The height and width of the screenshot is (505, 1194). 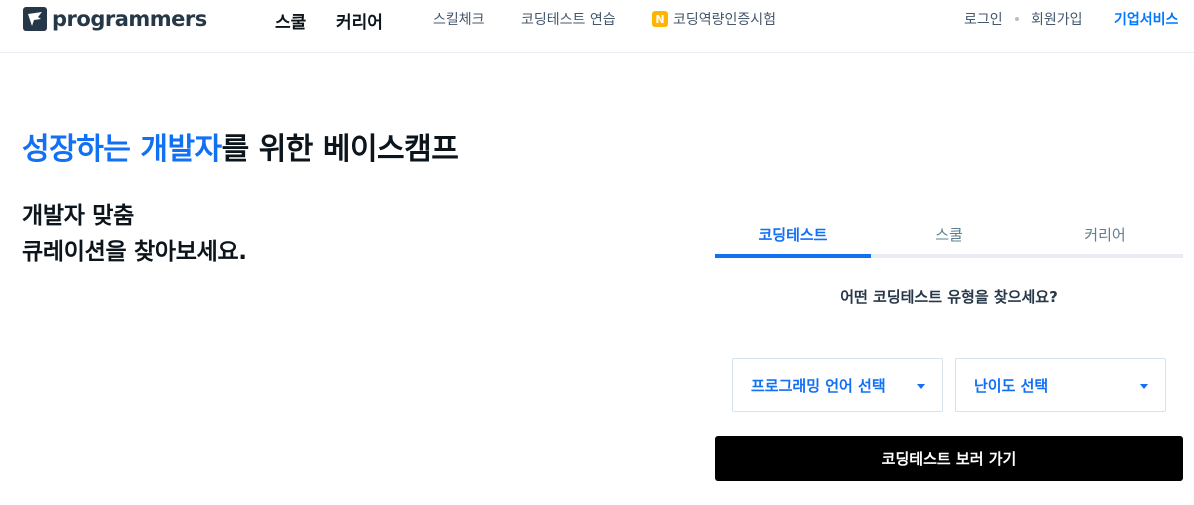 I want to click on signup-link: 회원가입, so click(x=1057, y=19).